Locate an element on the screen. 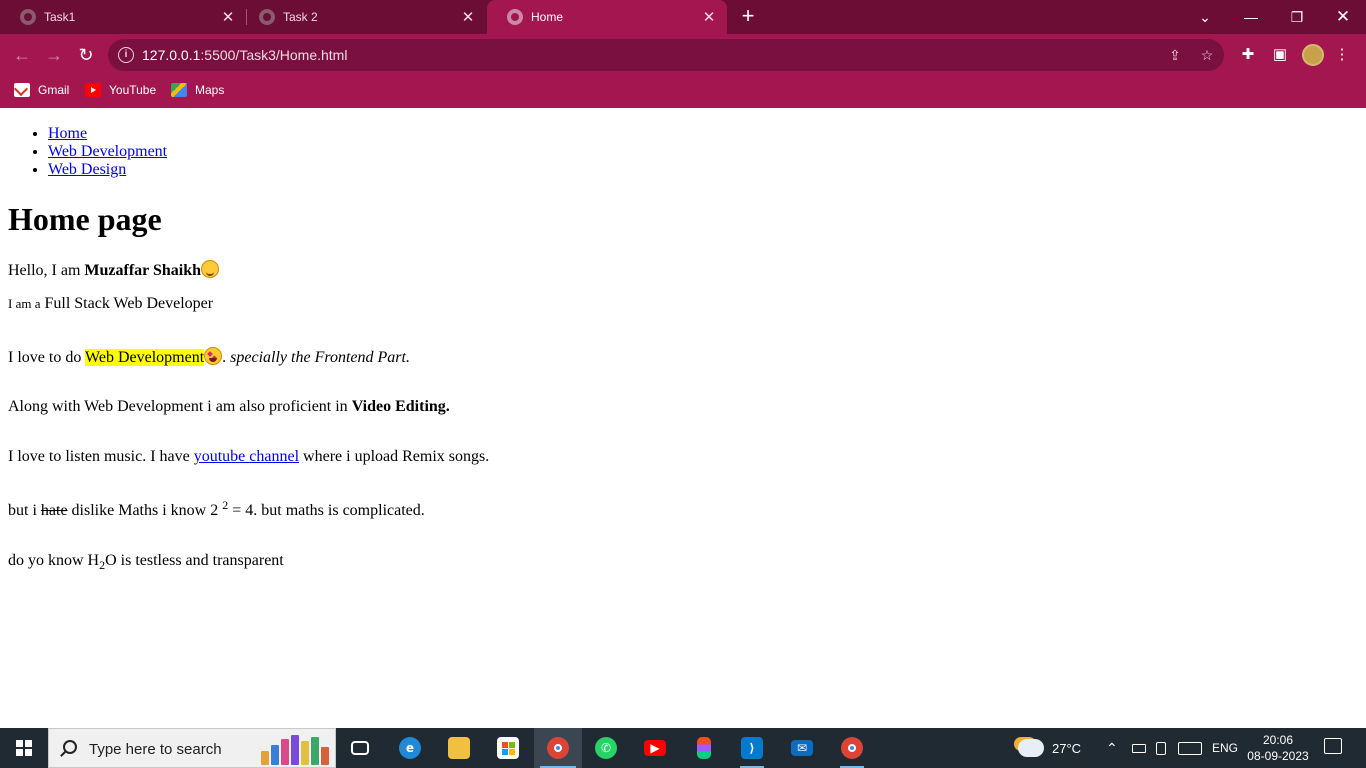 The height and width of the screenshot is (768, 1366). search-placeholder: Type here to search is located at coordinates (155, 749).